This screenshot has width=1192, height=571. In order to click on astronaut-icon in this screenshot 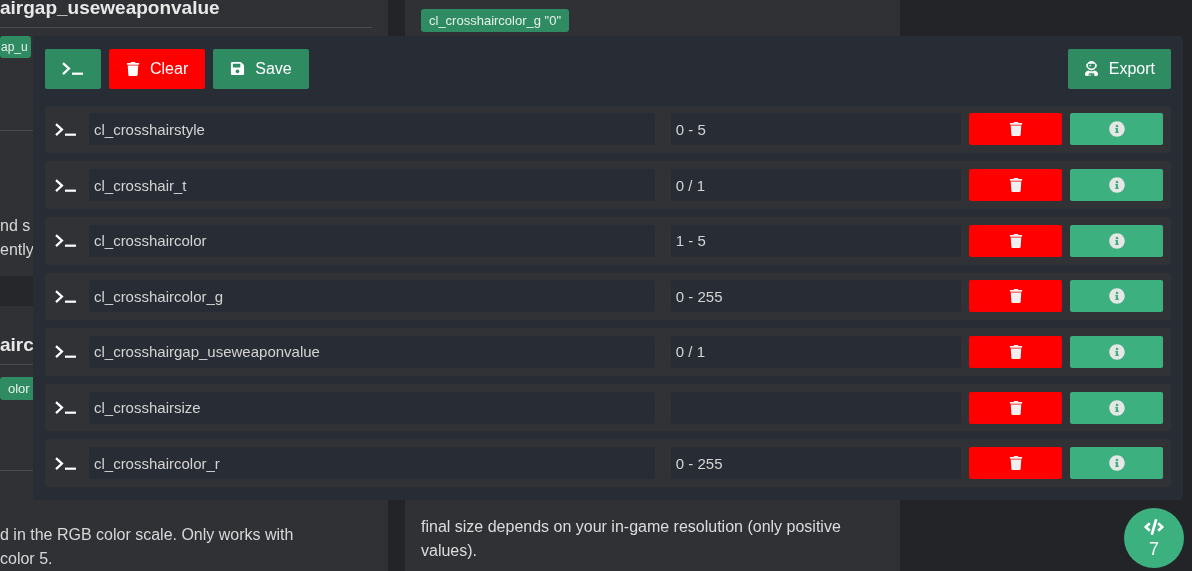, I will do `click(1091, 69)`.